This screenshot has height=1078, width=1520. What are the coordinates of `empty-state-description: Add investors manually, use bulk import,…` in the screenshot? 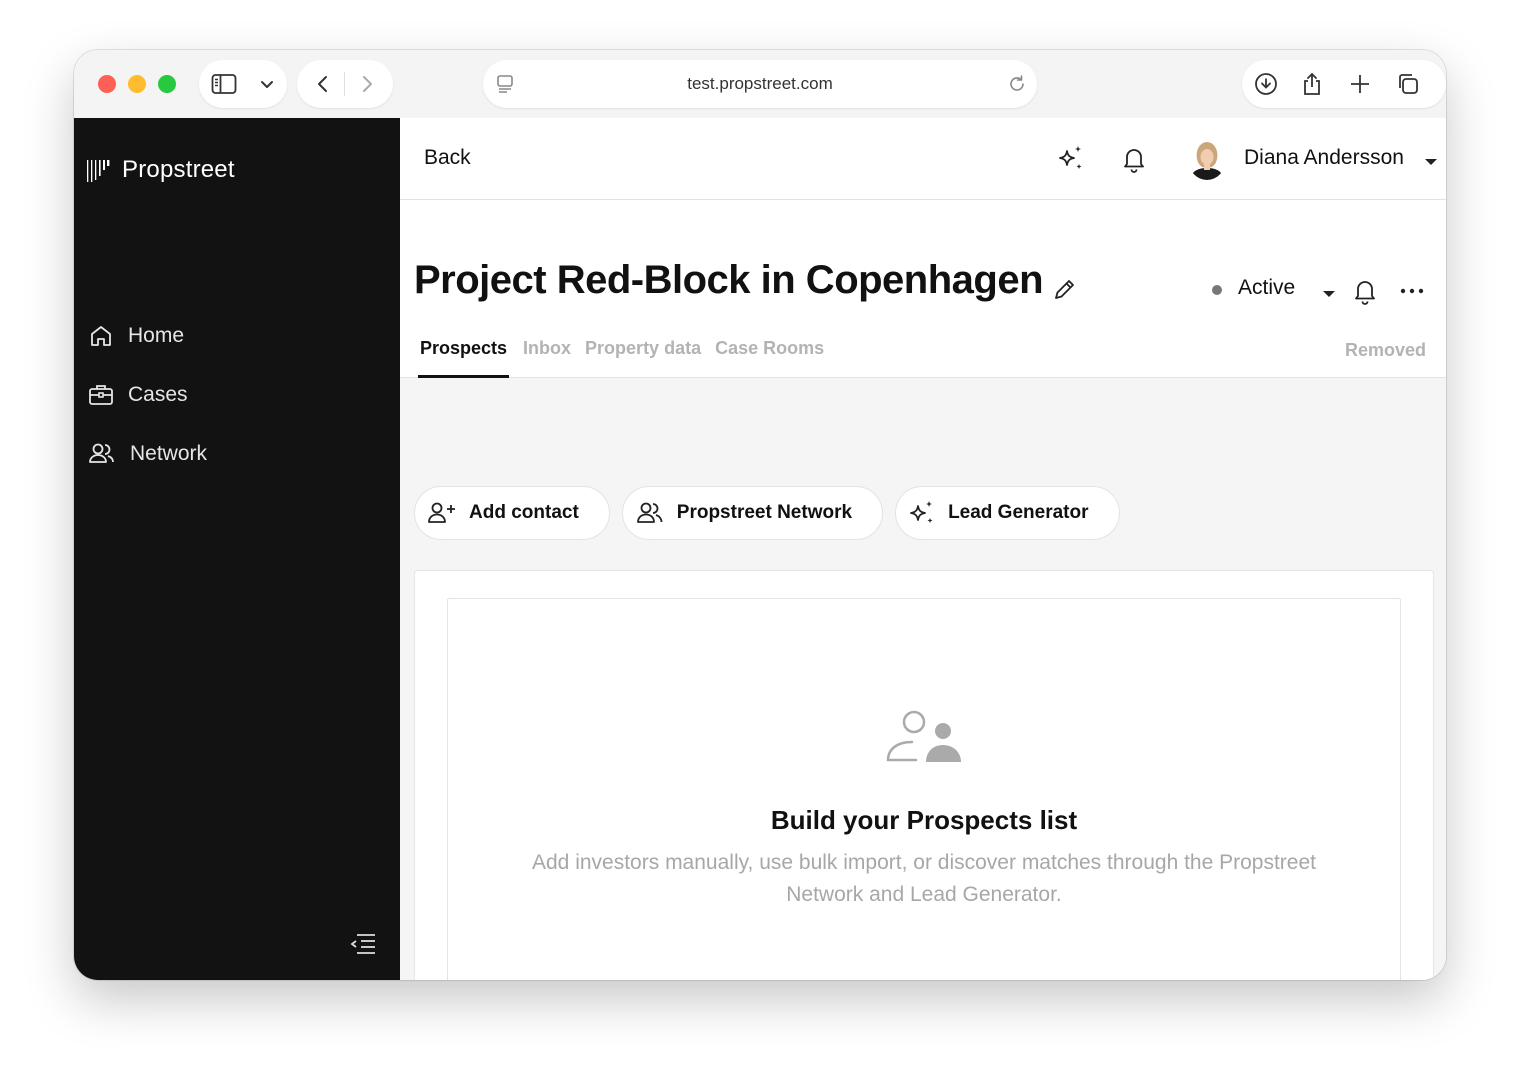 It's located at (924, 878).